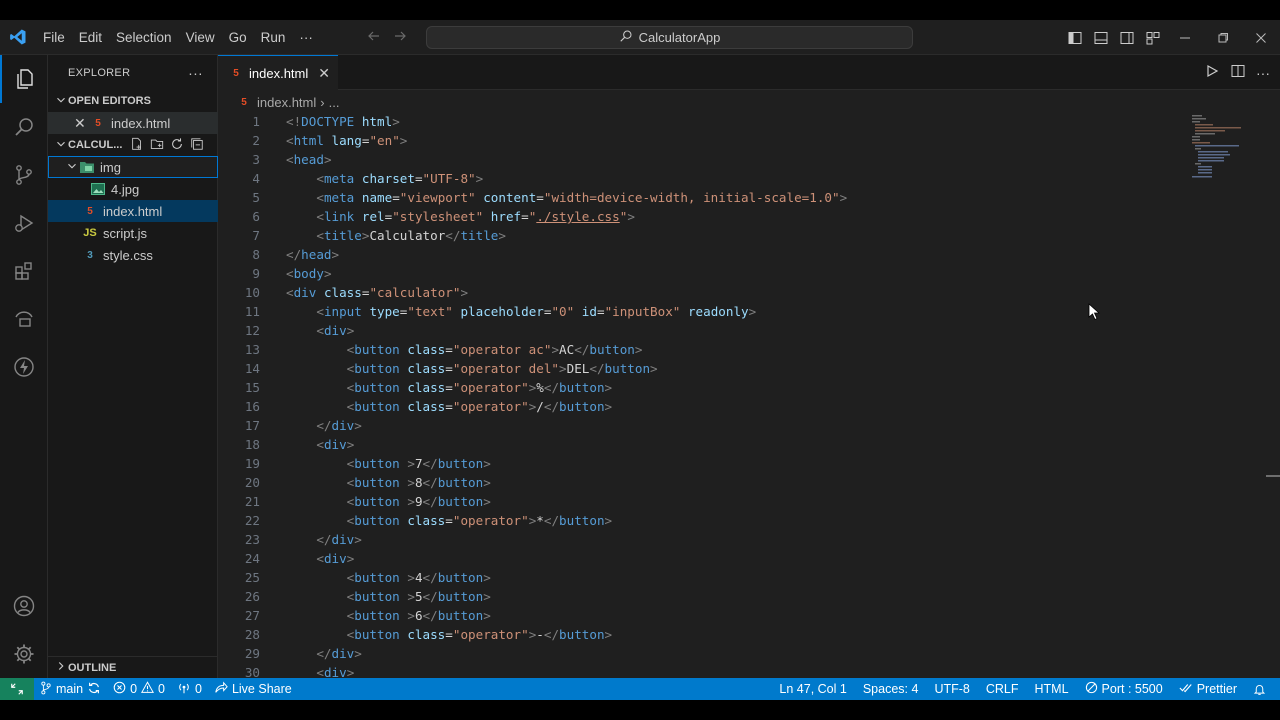 The image size is (1280, 720). Describe the element at coordinates (306, 37) in the screenshot. I see `menu-more: ···` at that location.